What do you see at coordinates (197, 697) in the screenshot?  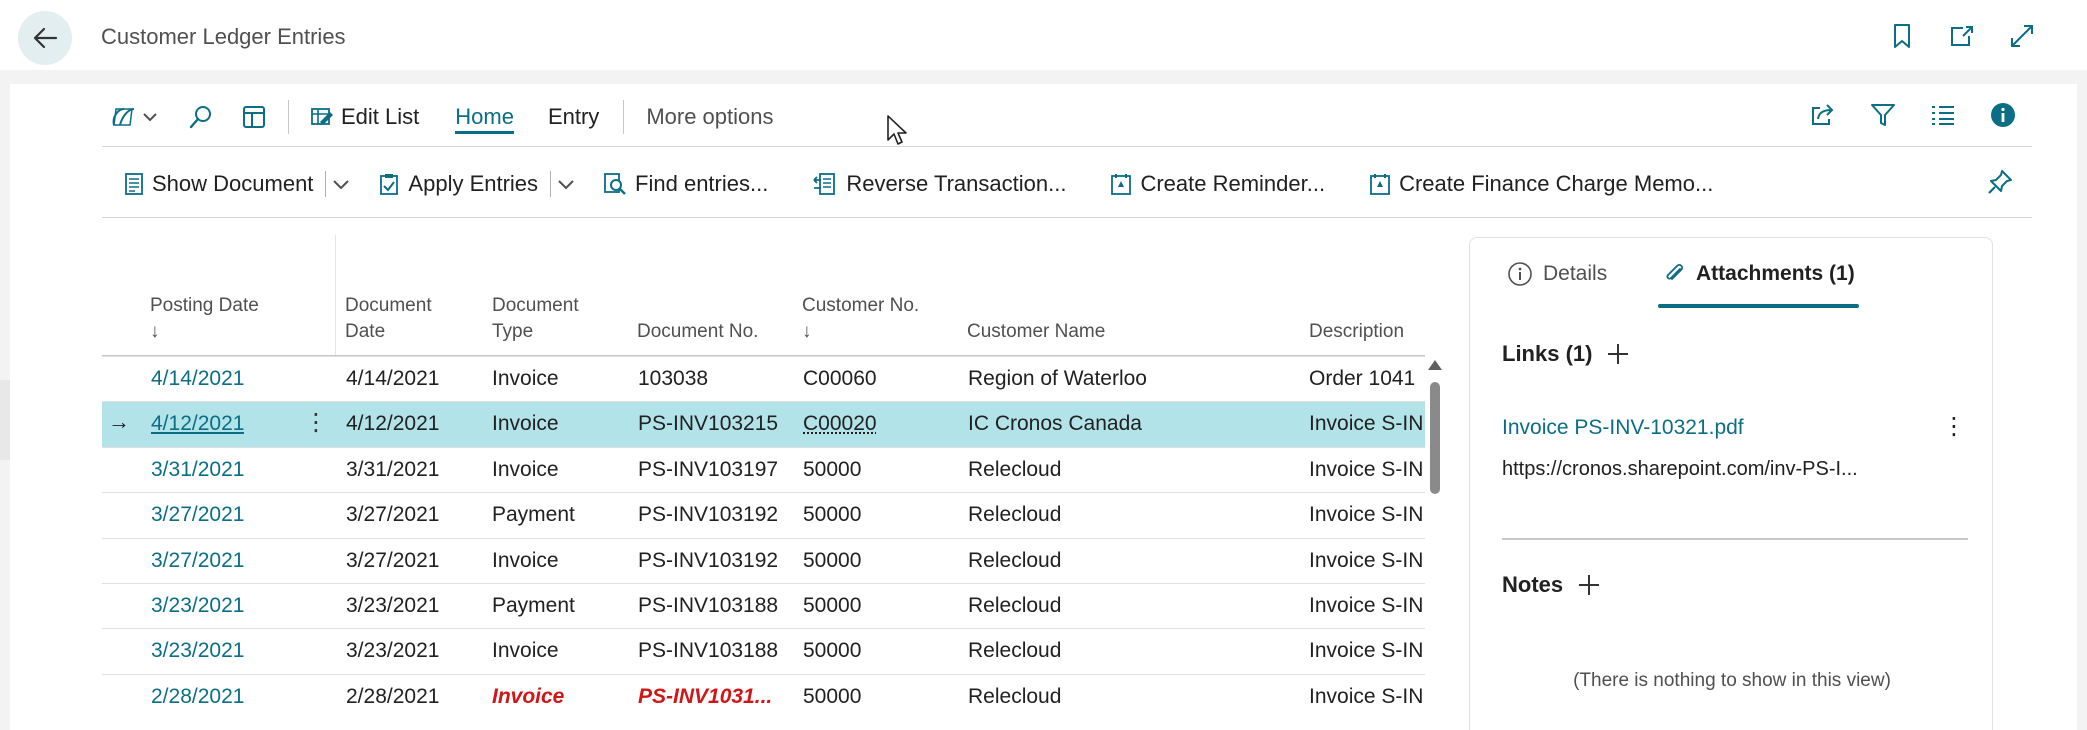 I see `cell-posting-date: 2/28/2021` at bounding box center [197, 697].